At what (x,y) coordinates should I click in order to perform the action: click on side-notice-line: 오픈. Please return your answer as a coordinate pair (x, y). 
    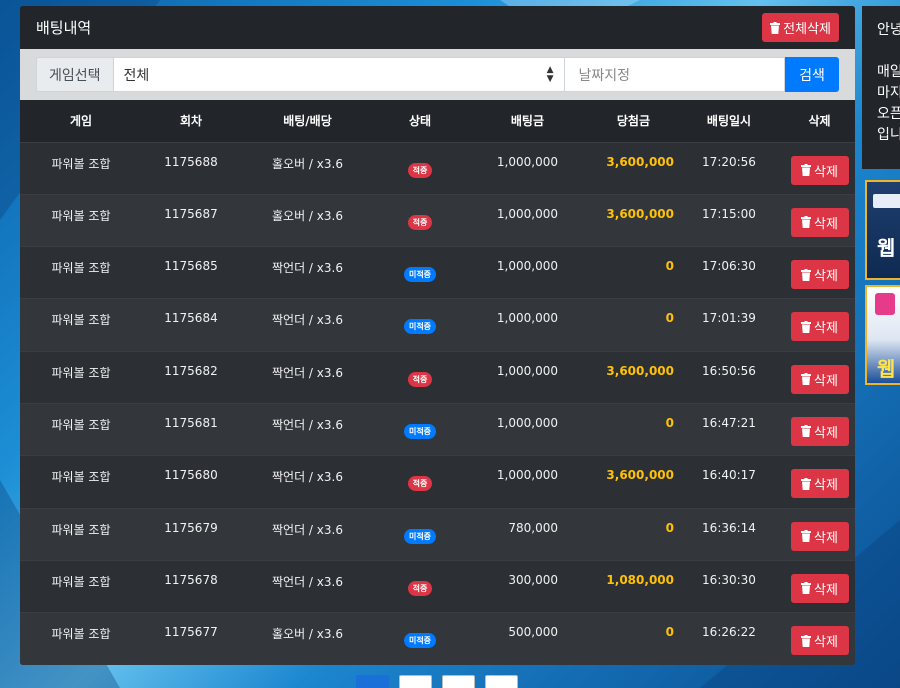
    Looking at the image, I should click on (888, 114).